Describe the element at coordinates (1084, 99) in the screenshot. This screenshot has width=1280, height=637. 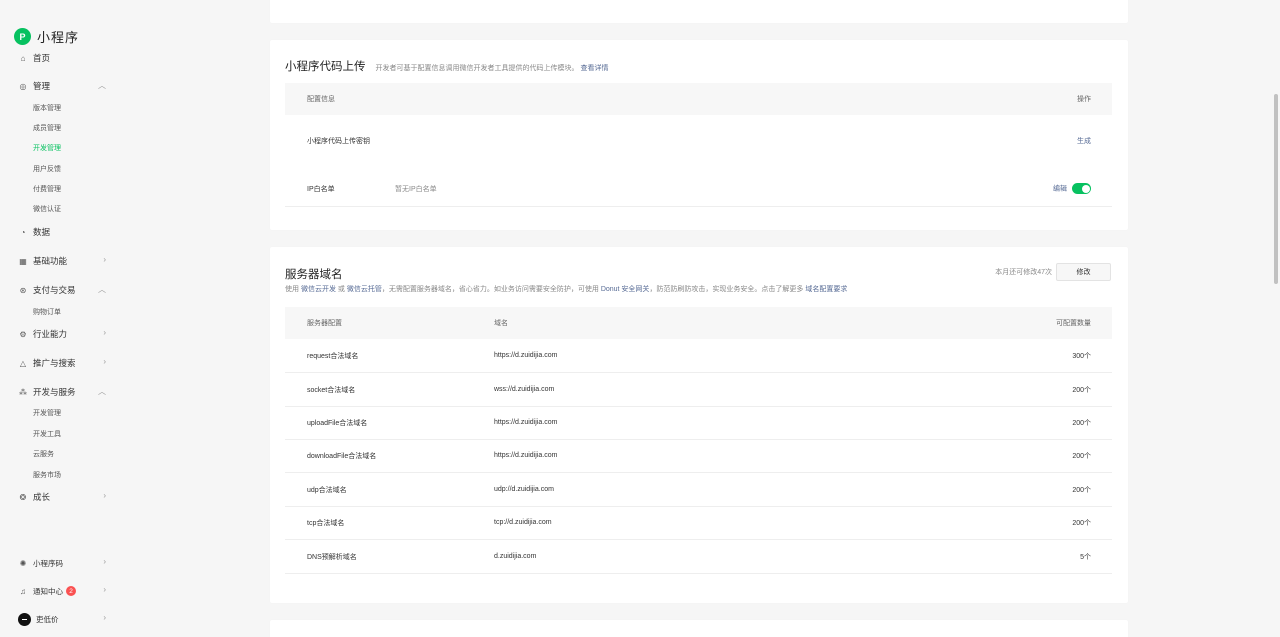
I see `column-header: 操作` at that location.